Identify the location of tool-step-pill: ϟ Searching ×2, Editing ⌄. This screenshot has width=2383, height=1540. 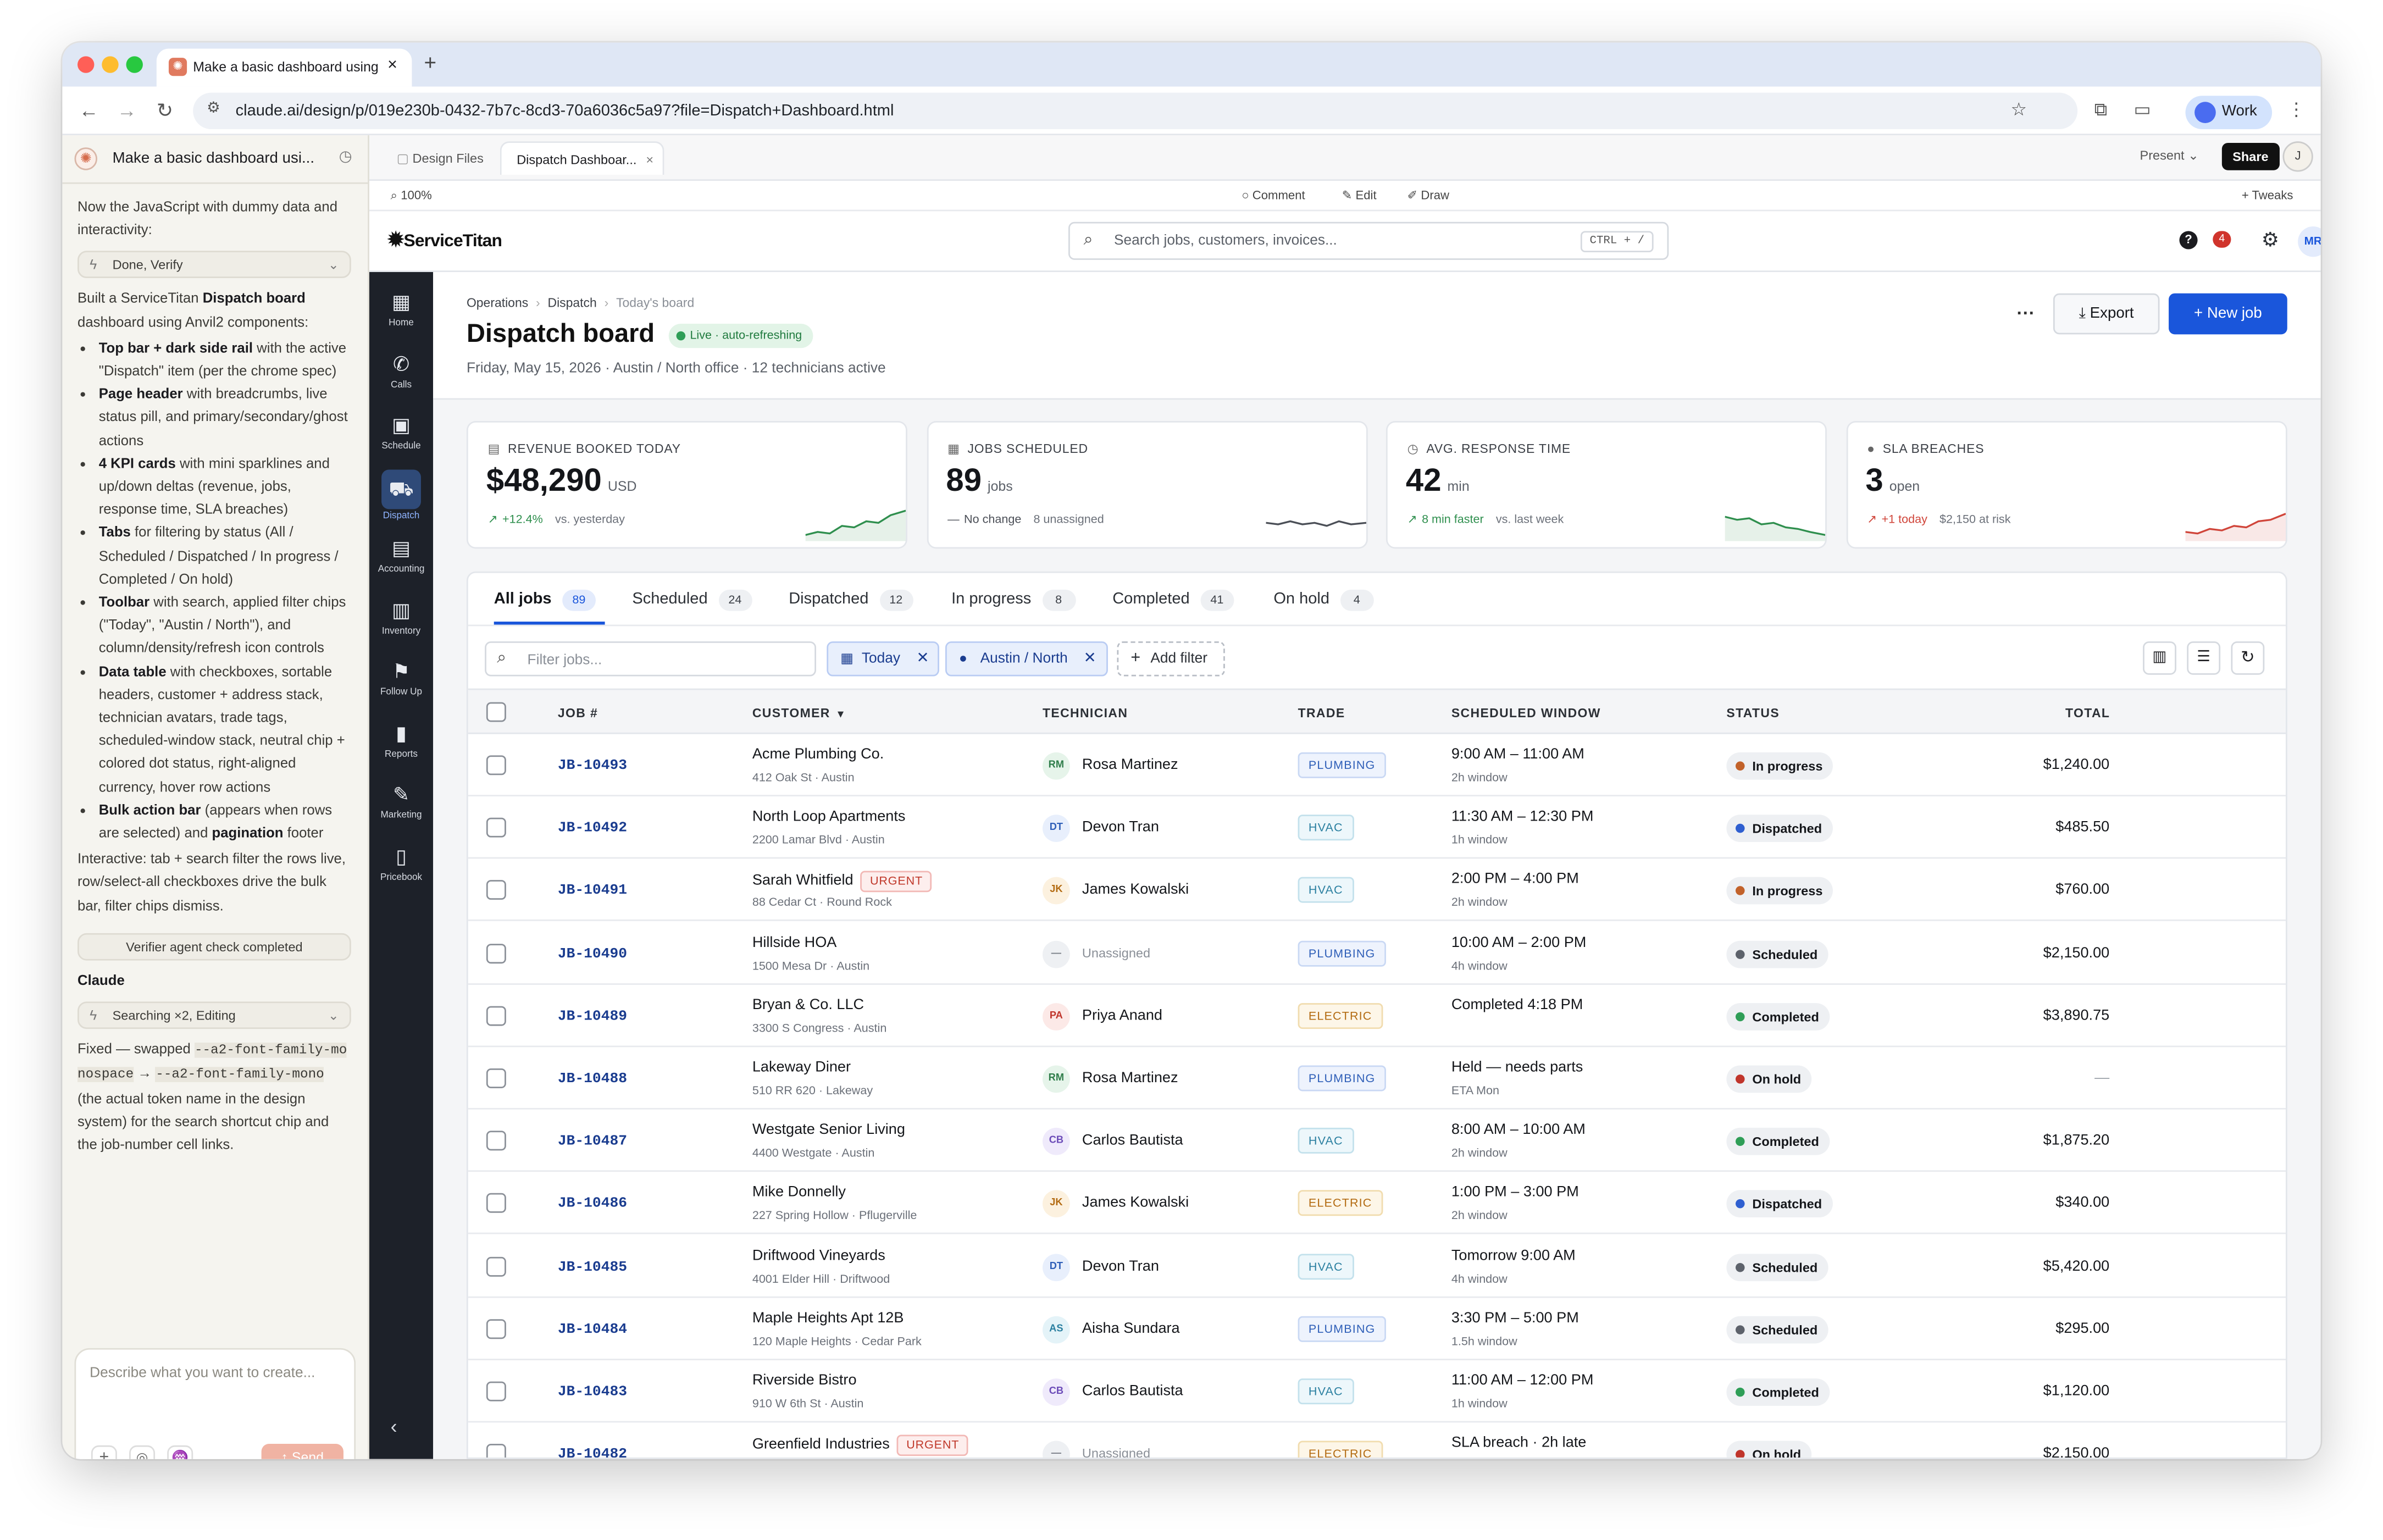
(214, 1015).